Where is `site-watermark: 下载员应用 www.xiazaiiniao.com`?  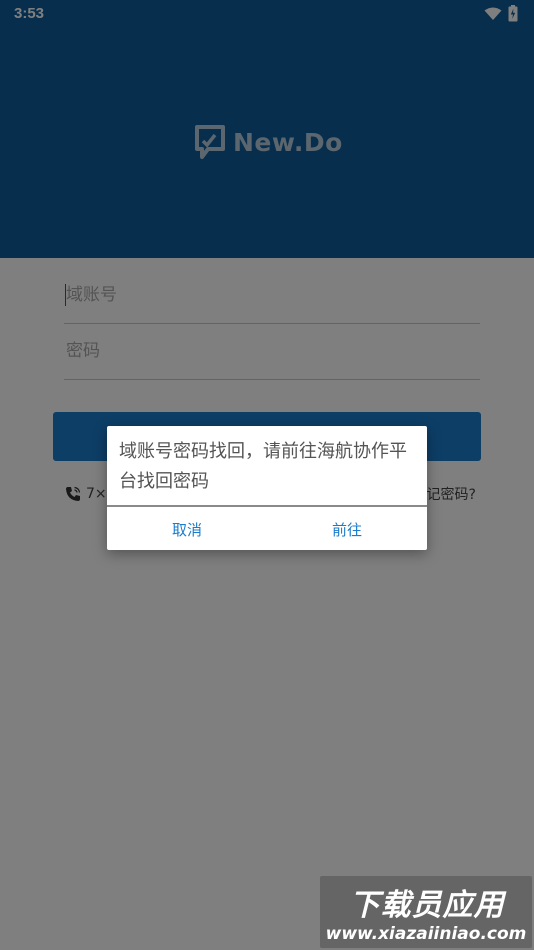
site-watermark: 下载员应用 www.xiazaiiniao.com is located at coordinates (426, 912).